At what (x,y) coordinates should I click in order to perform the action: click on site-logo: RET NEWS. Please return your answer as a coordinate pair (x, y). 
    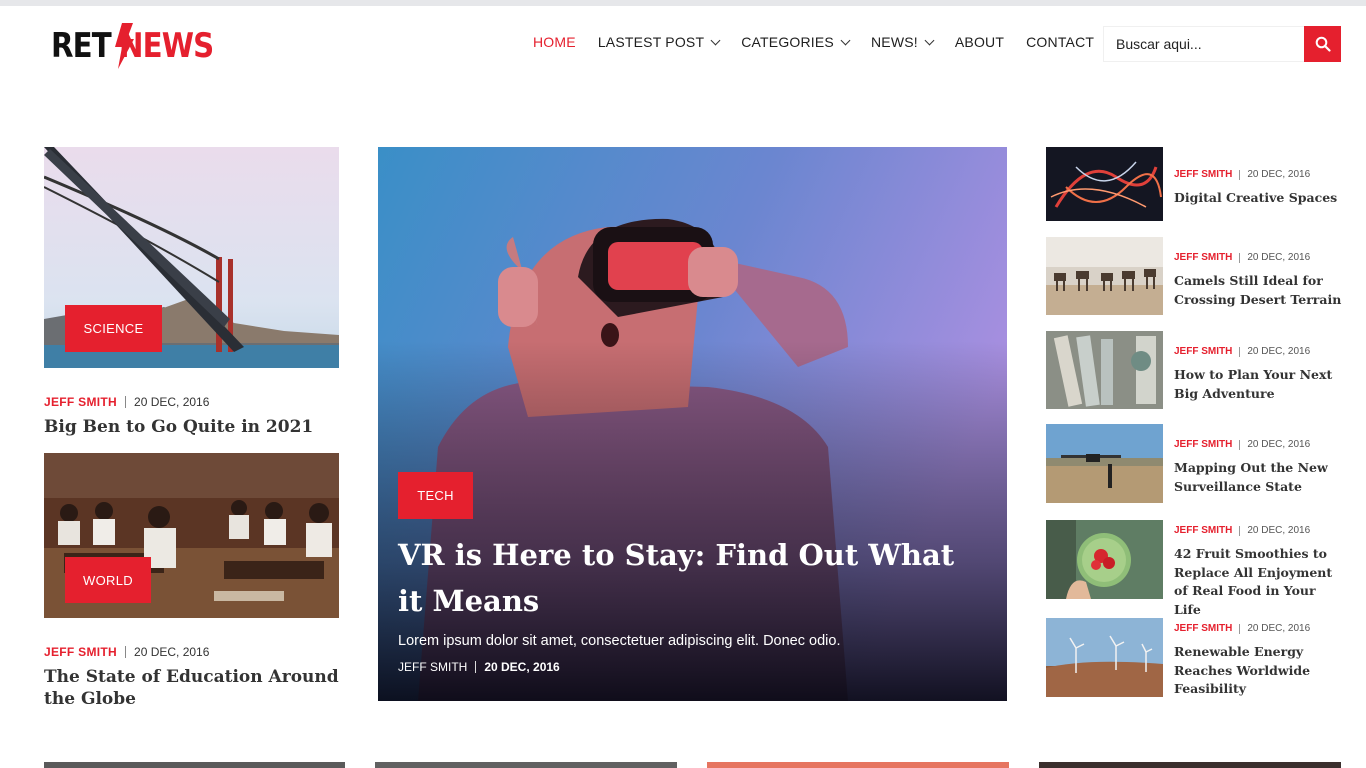
    Looking at the image, I should click on (139, 46).